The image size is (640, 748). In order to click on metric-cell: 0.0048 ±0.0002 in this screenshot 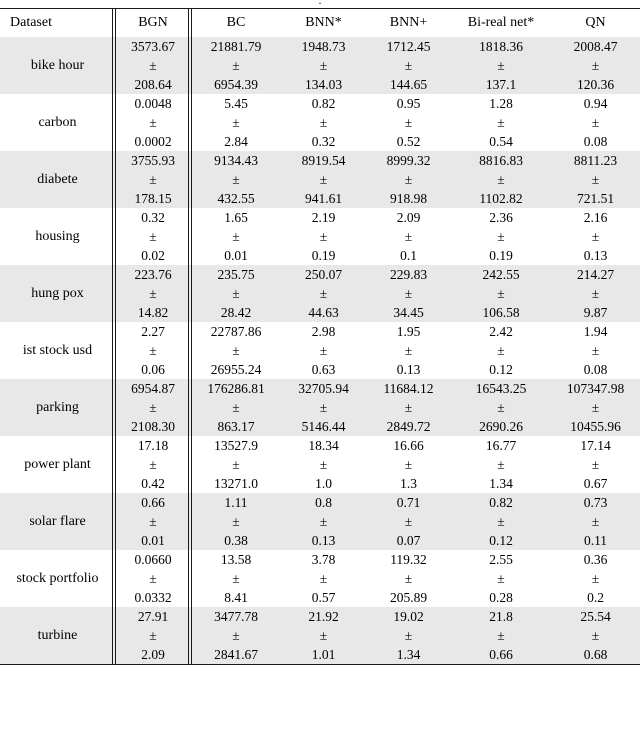, I will do `click(153, 122)`.